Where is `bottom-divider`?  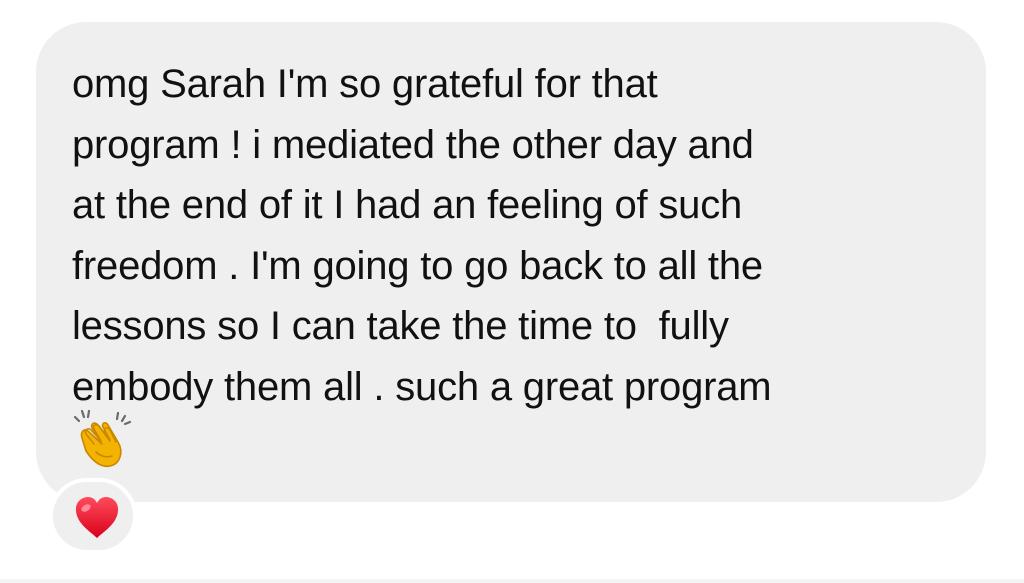
bottom-divider is located at coordinates (512, 581).